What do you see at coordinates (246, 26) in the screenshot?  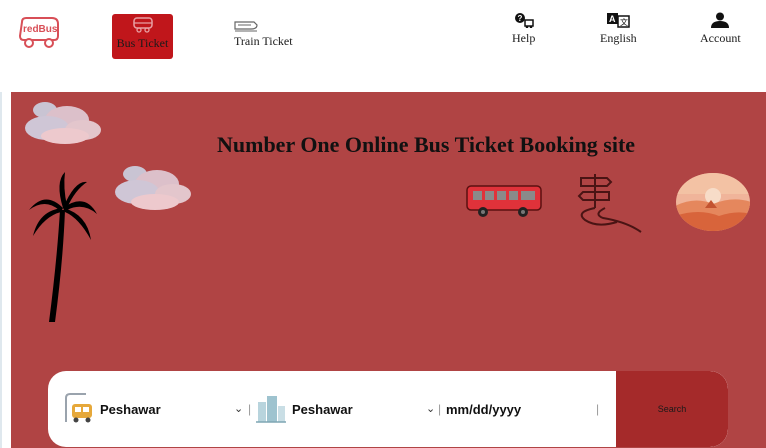 I see `train-icon` at bounding box center [246, 26].